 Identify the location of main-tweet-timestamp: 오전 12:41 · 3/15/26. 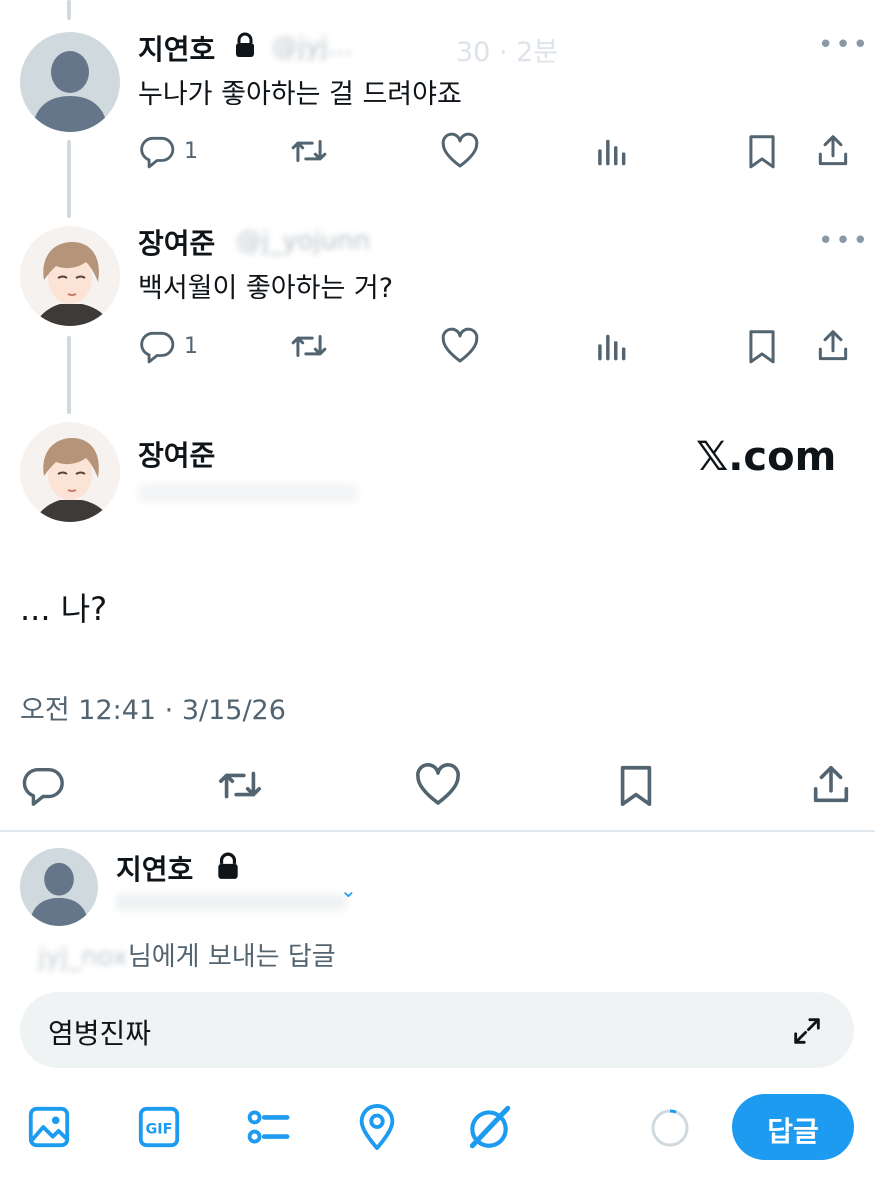
(153, 707).